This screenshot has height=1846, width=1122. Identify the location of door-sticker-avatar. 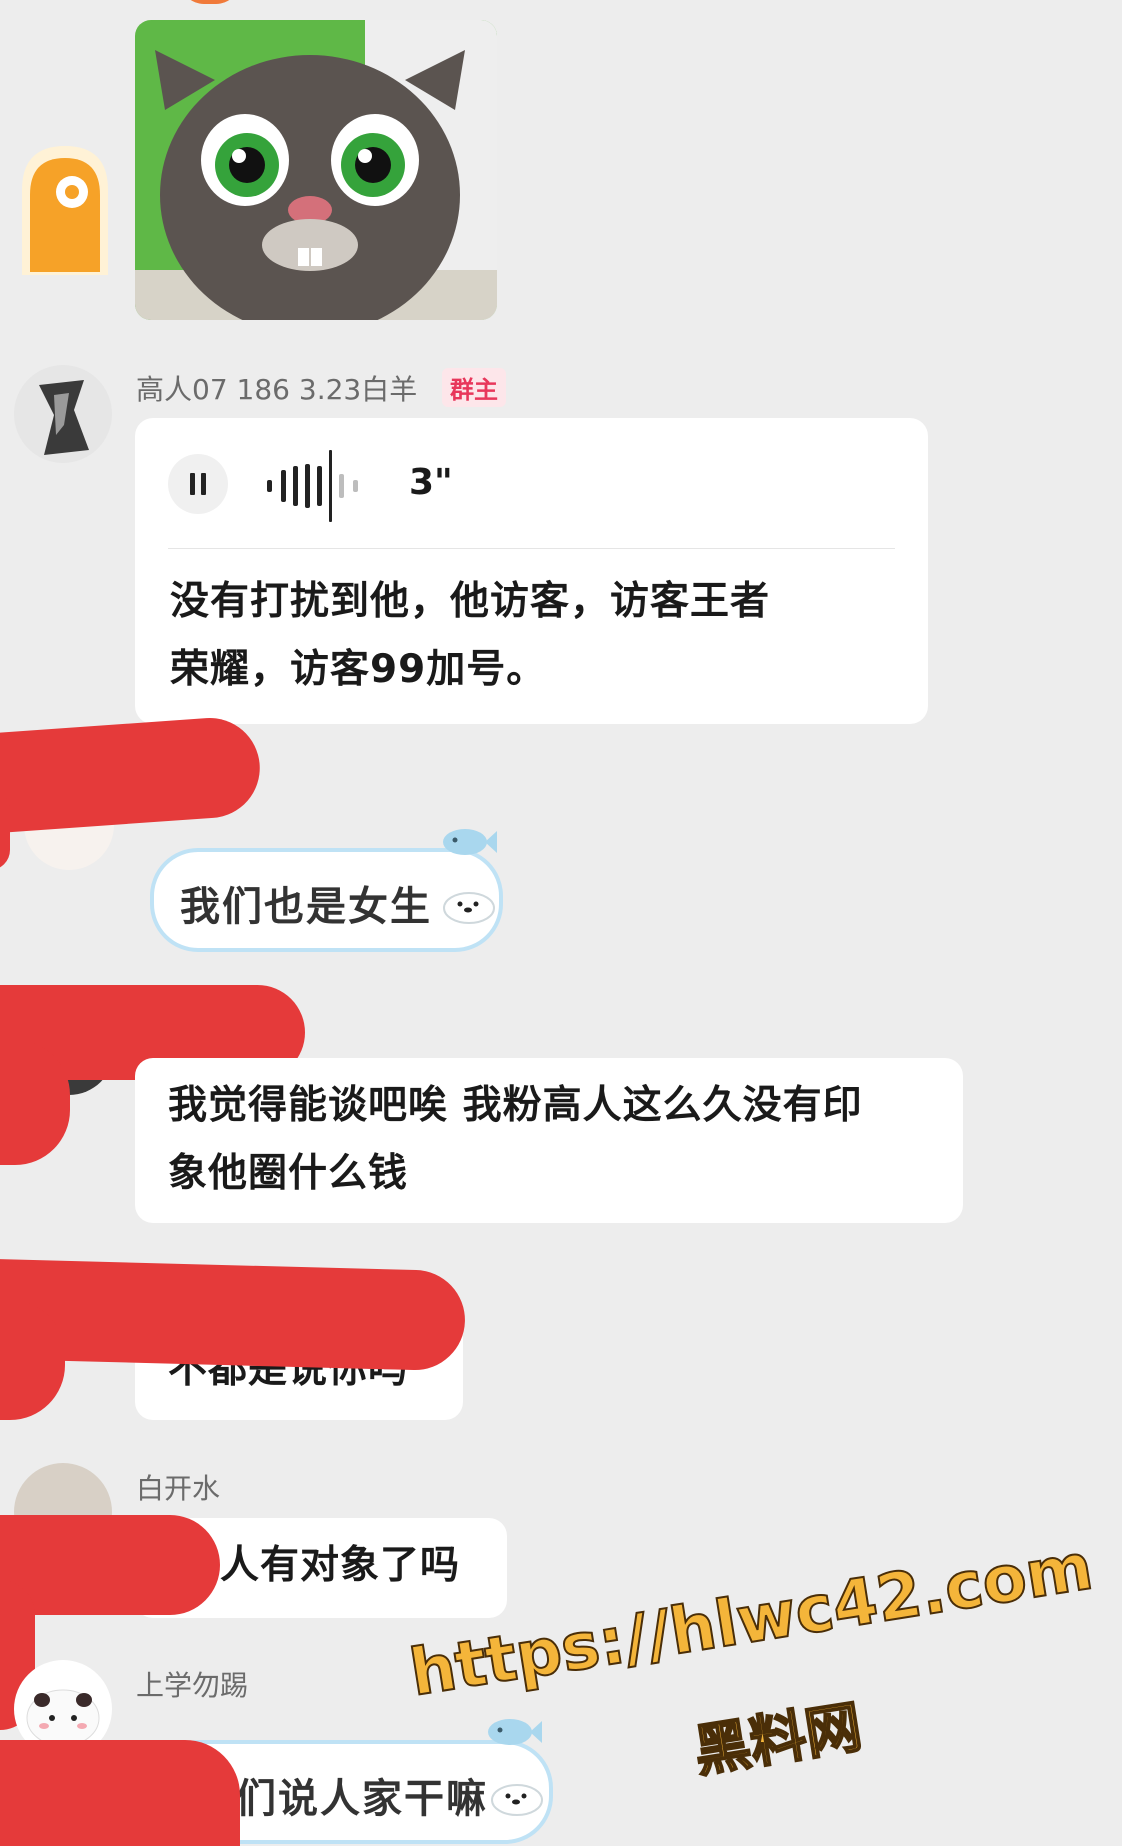
(65, 207).